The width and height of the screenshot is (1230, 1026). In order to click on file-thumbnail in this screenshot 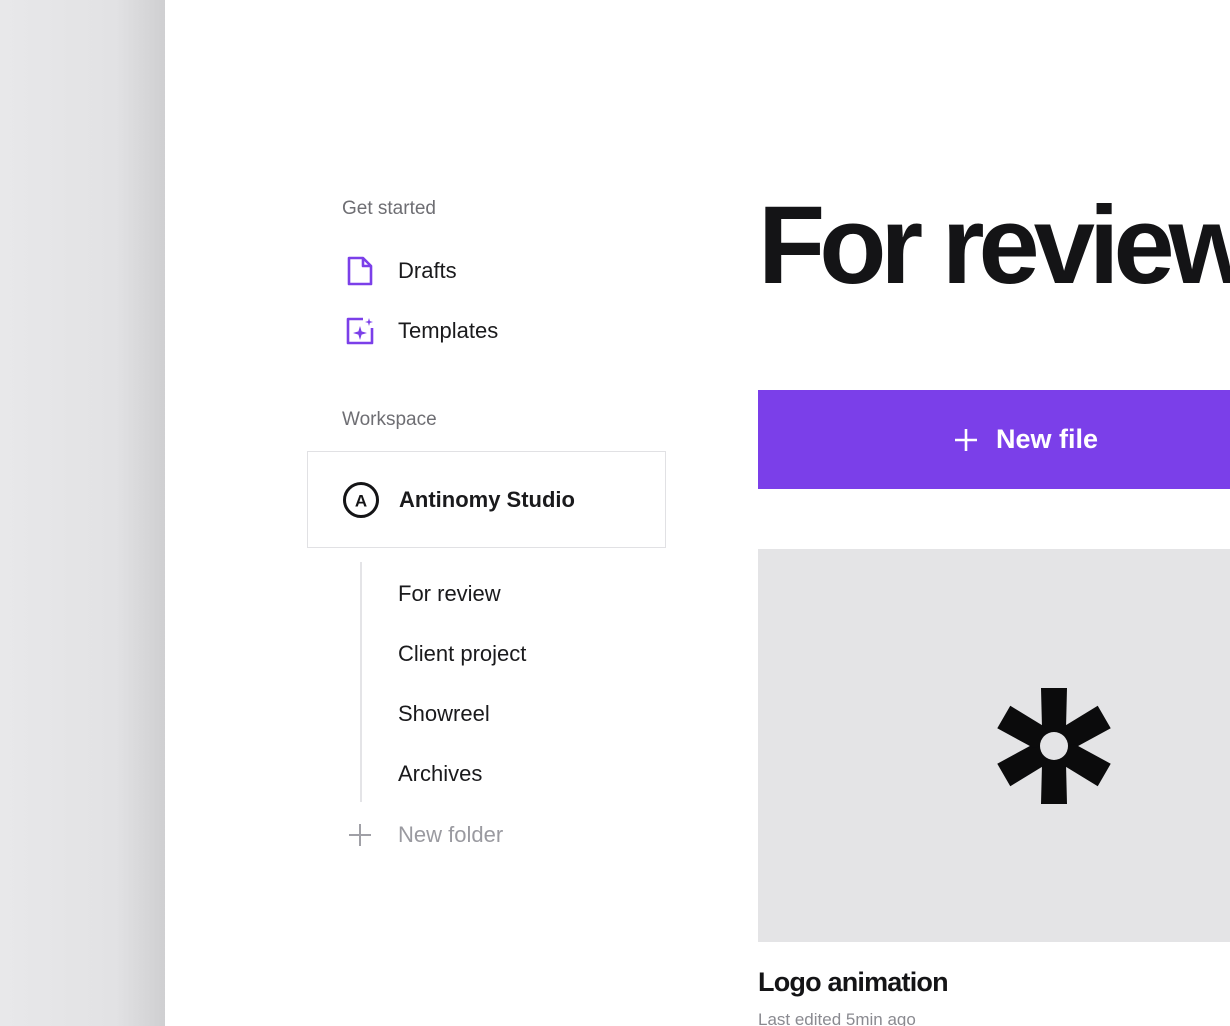, I will do `click(994, 745)`.